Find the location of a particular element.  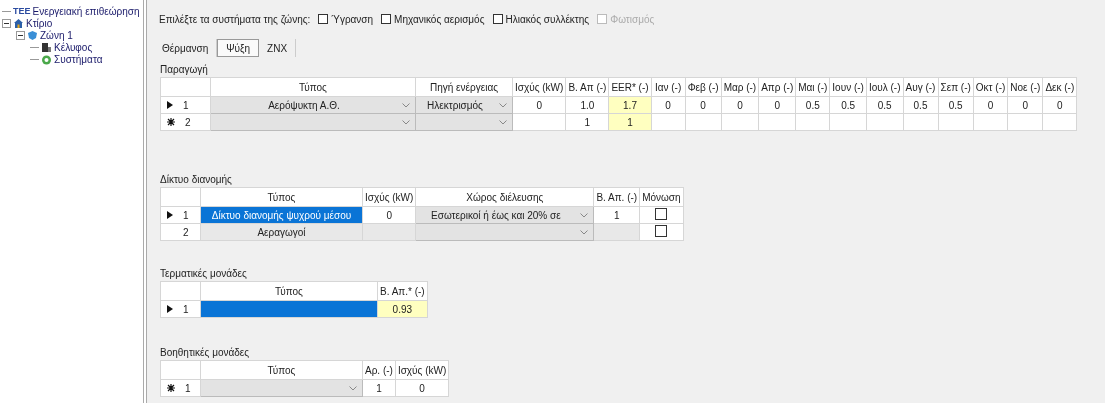

tree-item: Ζώνη 1 is located at coordinates (56, 35).